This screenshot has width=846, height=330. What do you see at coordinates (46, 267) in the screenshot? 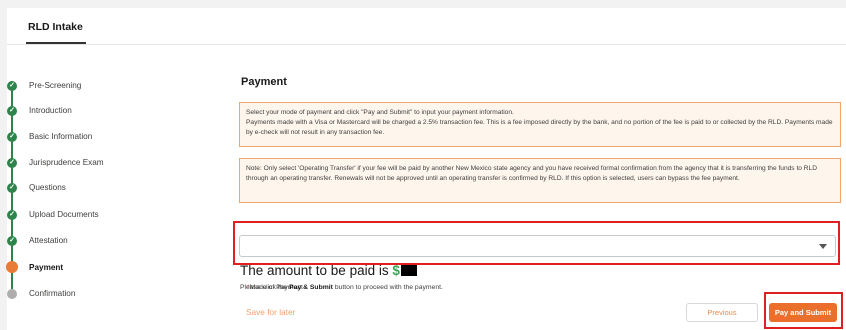
I see `step-label: Payment` at bounding box center [46, 267].